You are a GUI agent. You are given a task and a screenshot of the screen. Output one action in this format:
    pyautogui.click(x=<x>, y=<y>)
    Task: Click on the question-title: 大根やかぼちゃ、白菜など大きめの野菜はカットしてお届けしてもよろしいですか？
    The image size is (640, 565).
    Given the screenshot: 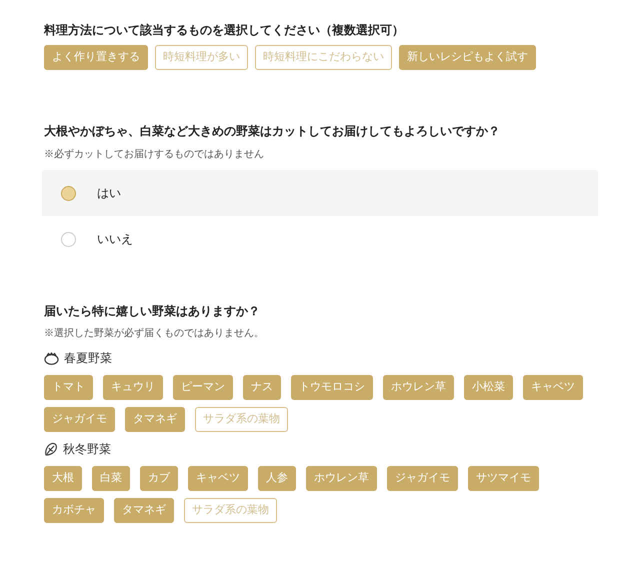 What is the action you would take?
    pyautogui.click(x=272, y=131)
    